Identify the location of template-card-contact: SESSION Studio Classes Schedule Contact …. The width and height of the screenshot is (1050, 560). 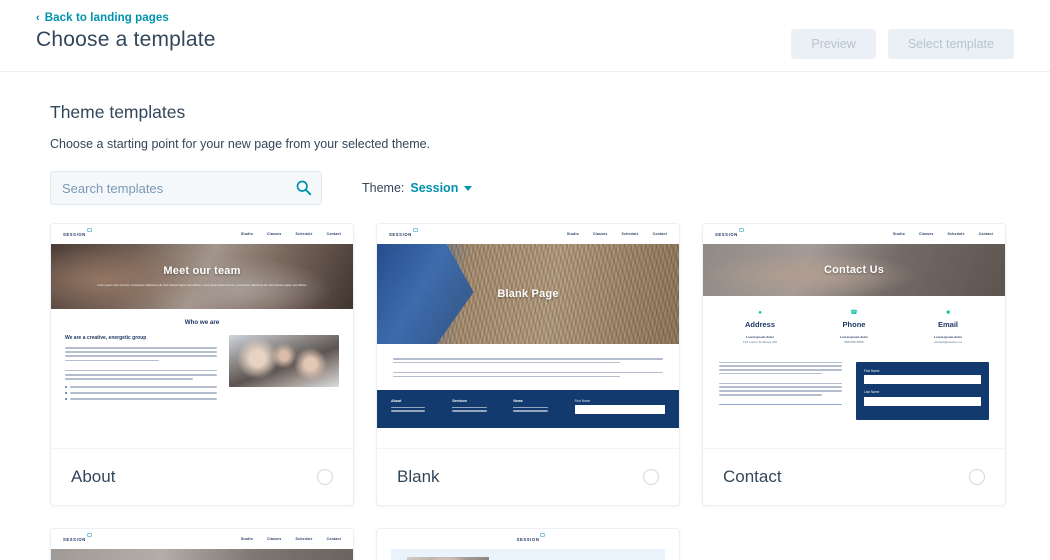
(854, 364).